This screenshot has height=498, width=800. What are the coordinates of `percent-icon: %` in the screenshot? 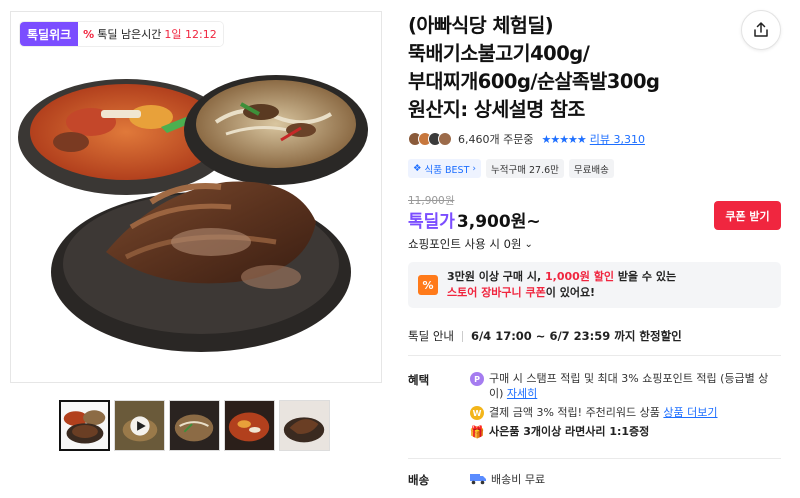 It's located at (89, 34).